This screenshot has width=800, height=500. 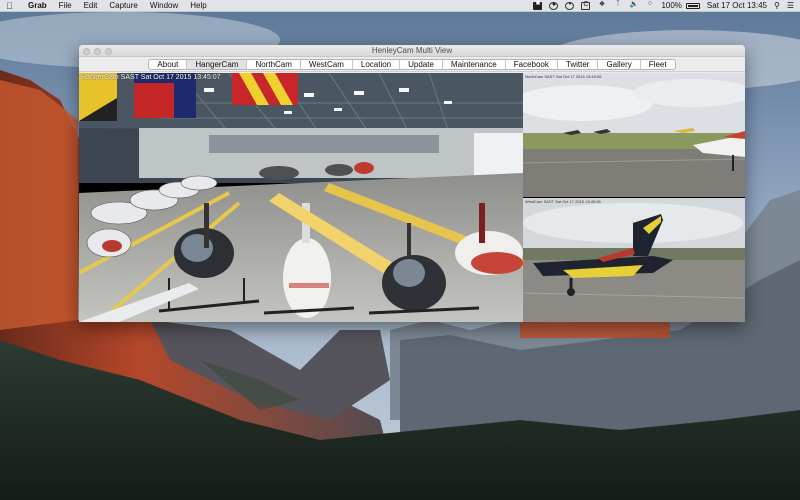 What do you see at coordinates (658, 64) in the screenshot?
I see `tab-fleet: Fleet` at bounding box center [658, 64].